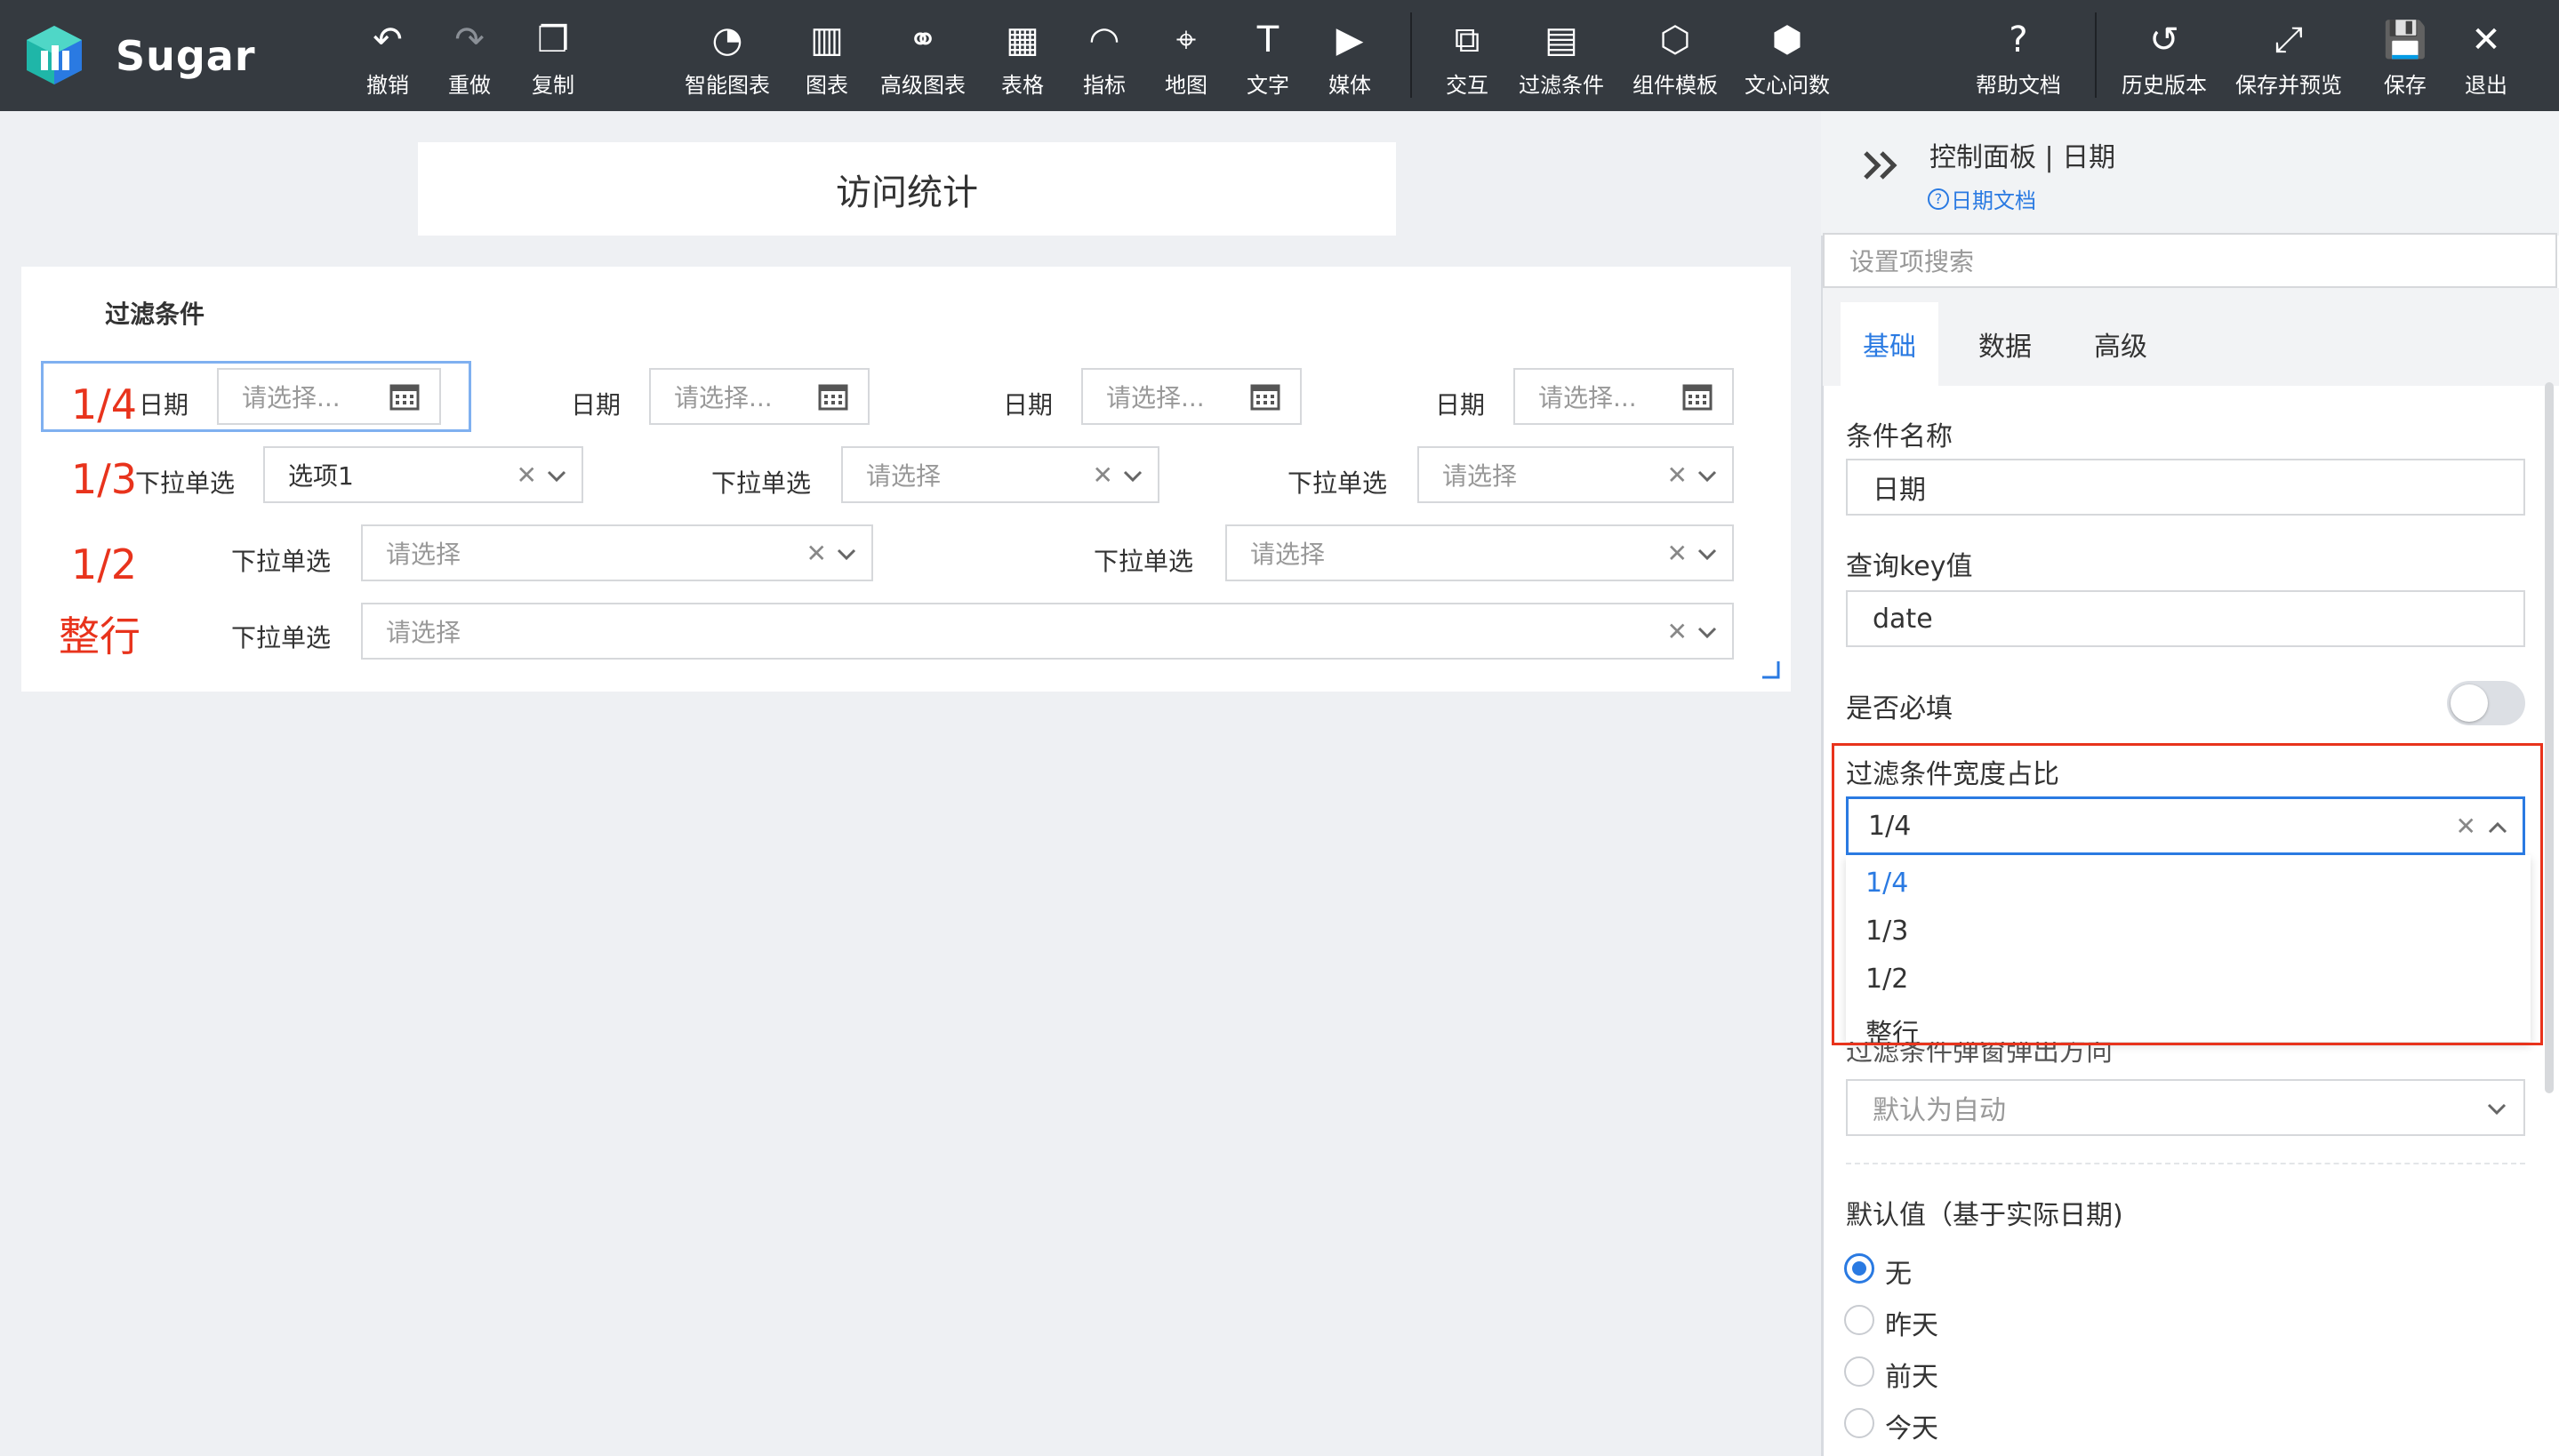 Image resolution: width=2559 pixels, height=1456 pixels. Describe the element at coordinates (2018, 40) in the screenshot. I see `help-icon: ?` at that location.